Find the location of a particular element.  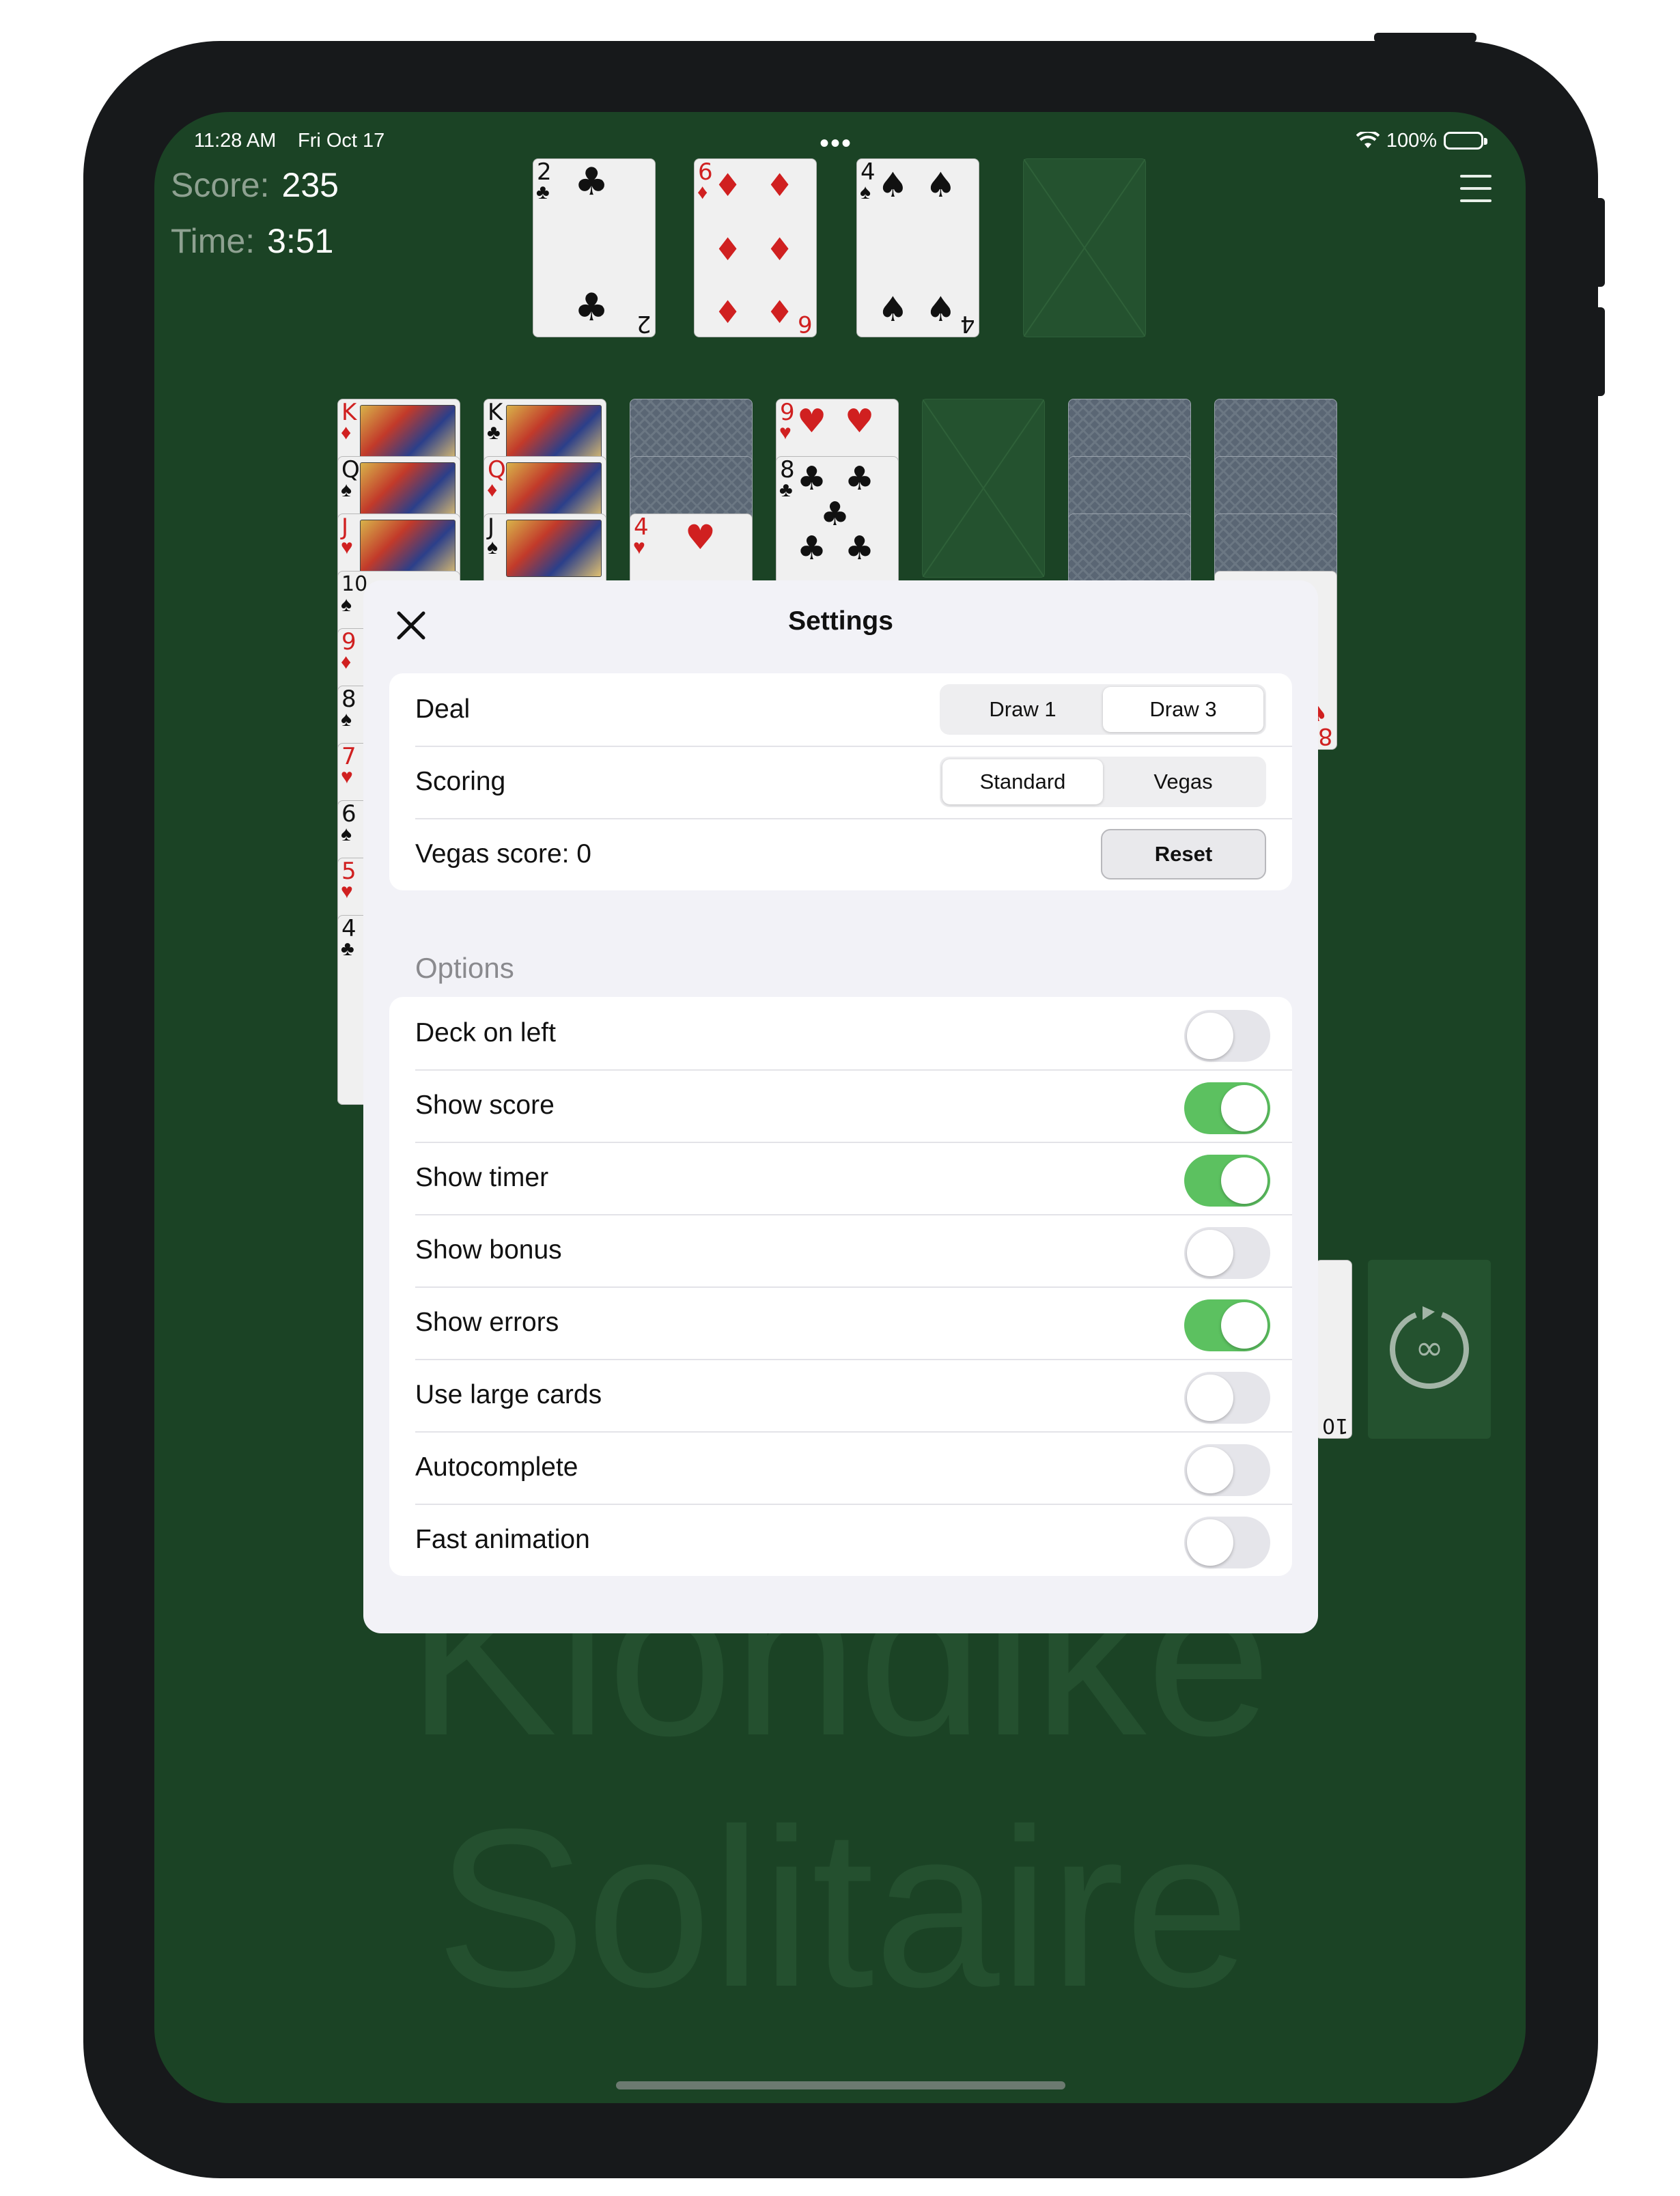

menu-icon is located at coordinates (1476, 189).